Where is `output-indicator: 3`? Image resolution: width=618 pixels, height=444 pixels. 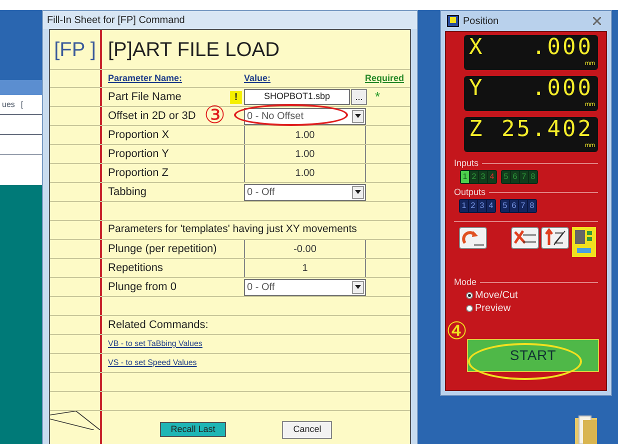 output-indicator: 3 is located at coordinates (482, 206).